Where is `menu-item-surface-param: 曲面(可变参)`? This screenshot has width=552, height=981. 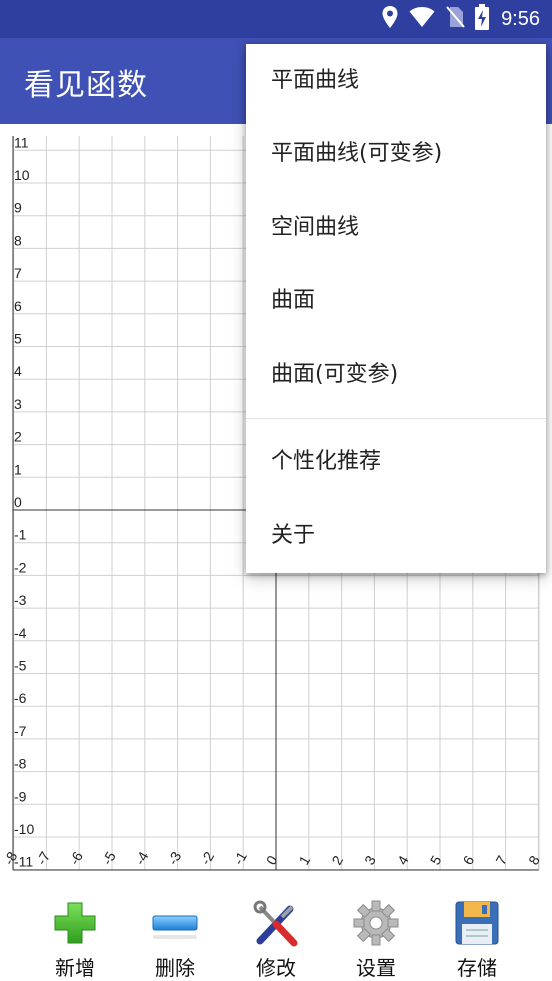
menu-item-surface-param: 曲面(可变参) is located at coordinates (396, 375).